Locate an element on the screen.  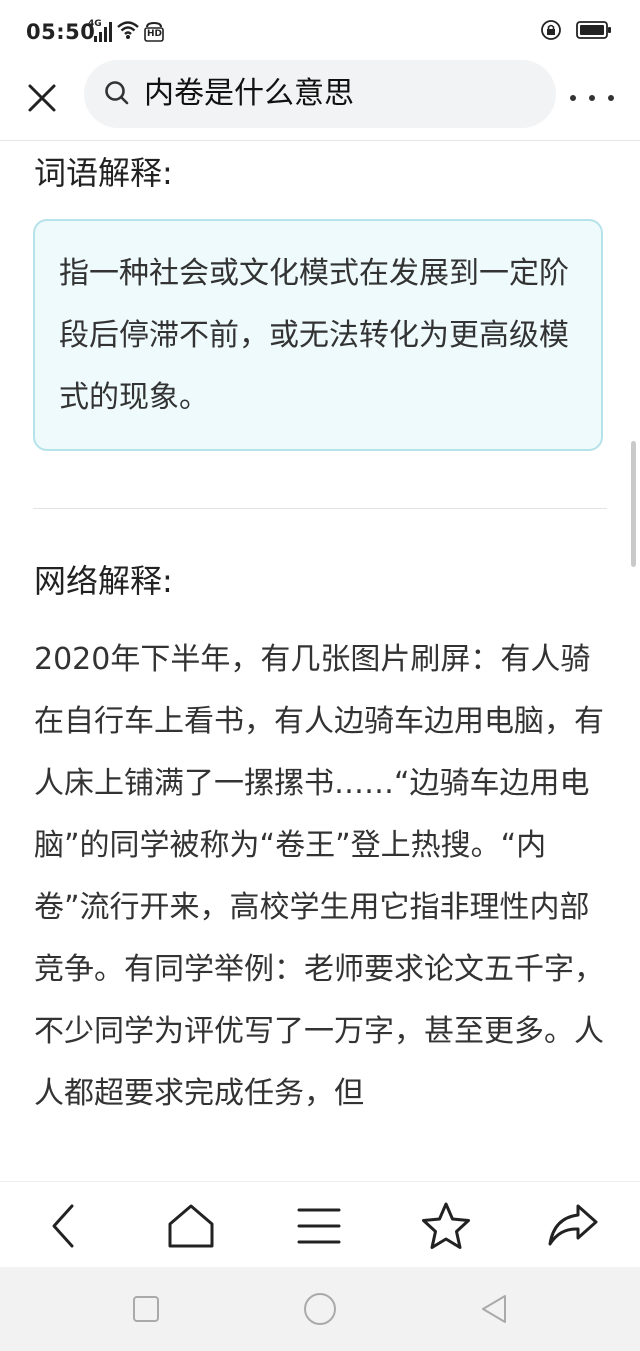
back-button is located at coordinates (64, 1226).